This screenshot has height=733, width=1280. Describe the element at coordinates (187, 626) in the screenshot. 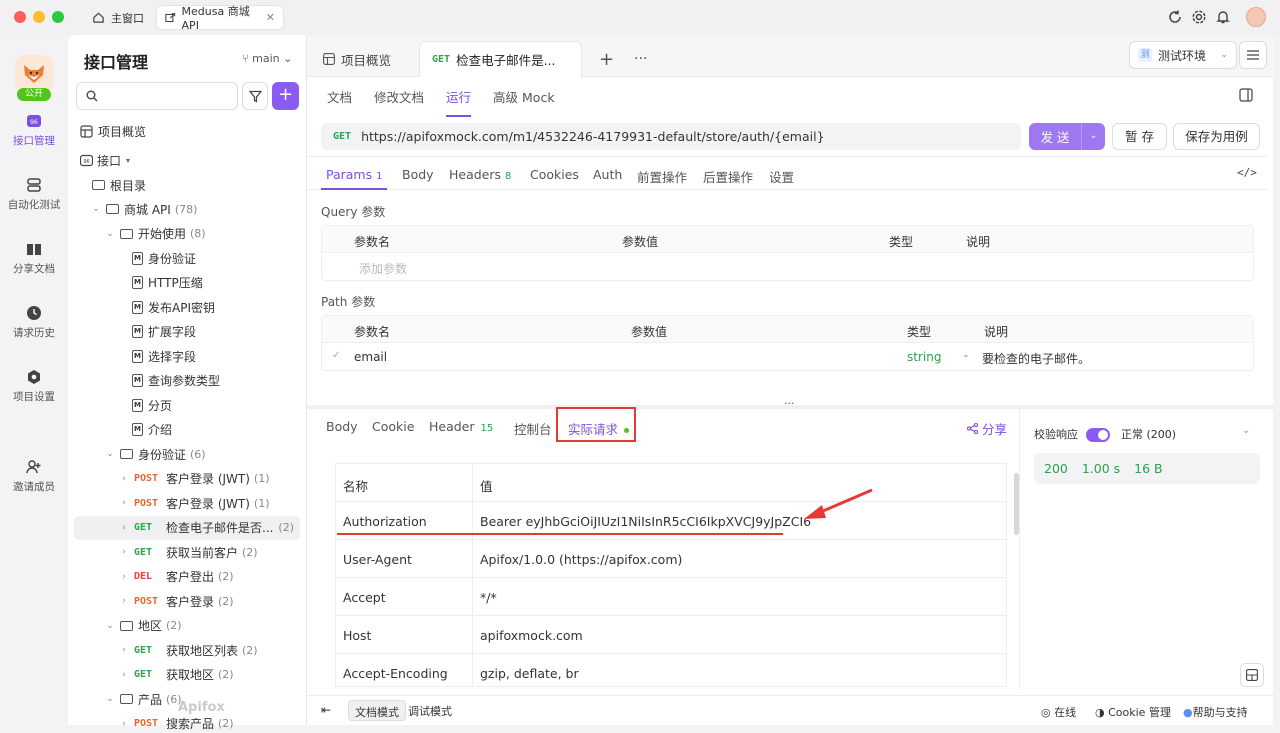

I see `tree-folder: ⌄ 地区 (2)` at that location.